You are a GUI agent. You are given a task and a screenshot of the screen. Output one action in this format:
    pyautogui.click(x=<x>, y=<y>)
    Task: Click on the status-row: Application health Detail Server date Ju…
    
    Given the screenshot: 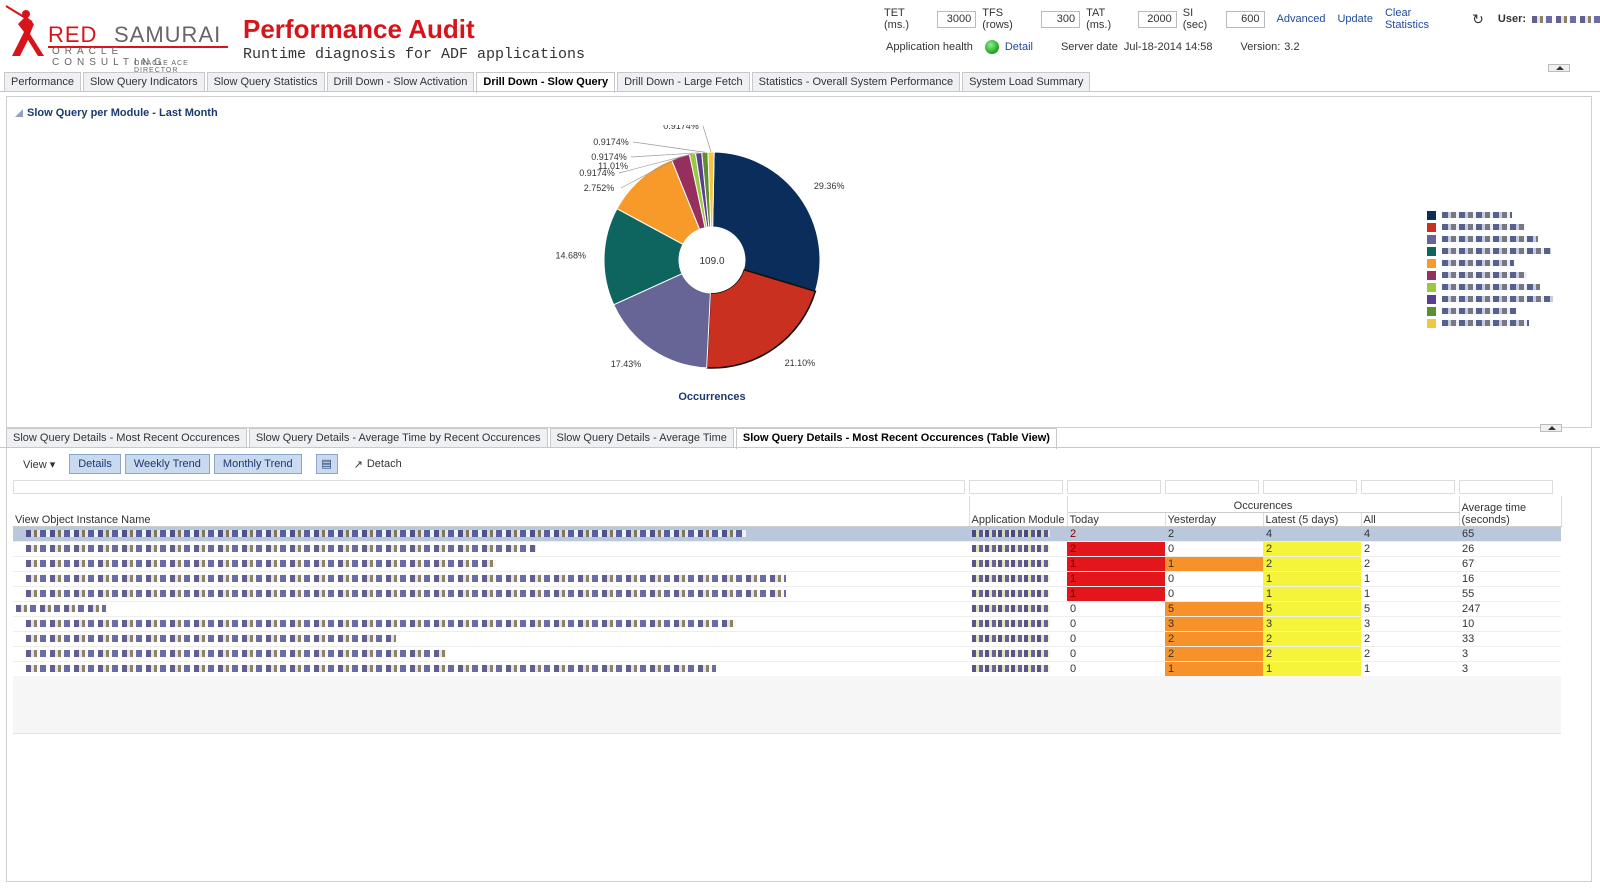 What is the action you would take?
    pyautogui.click(x=1093, y=47)
    